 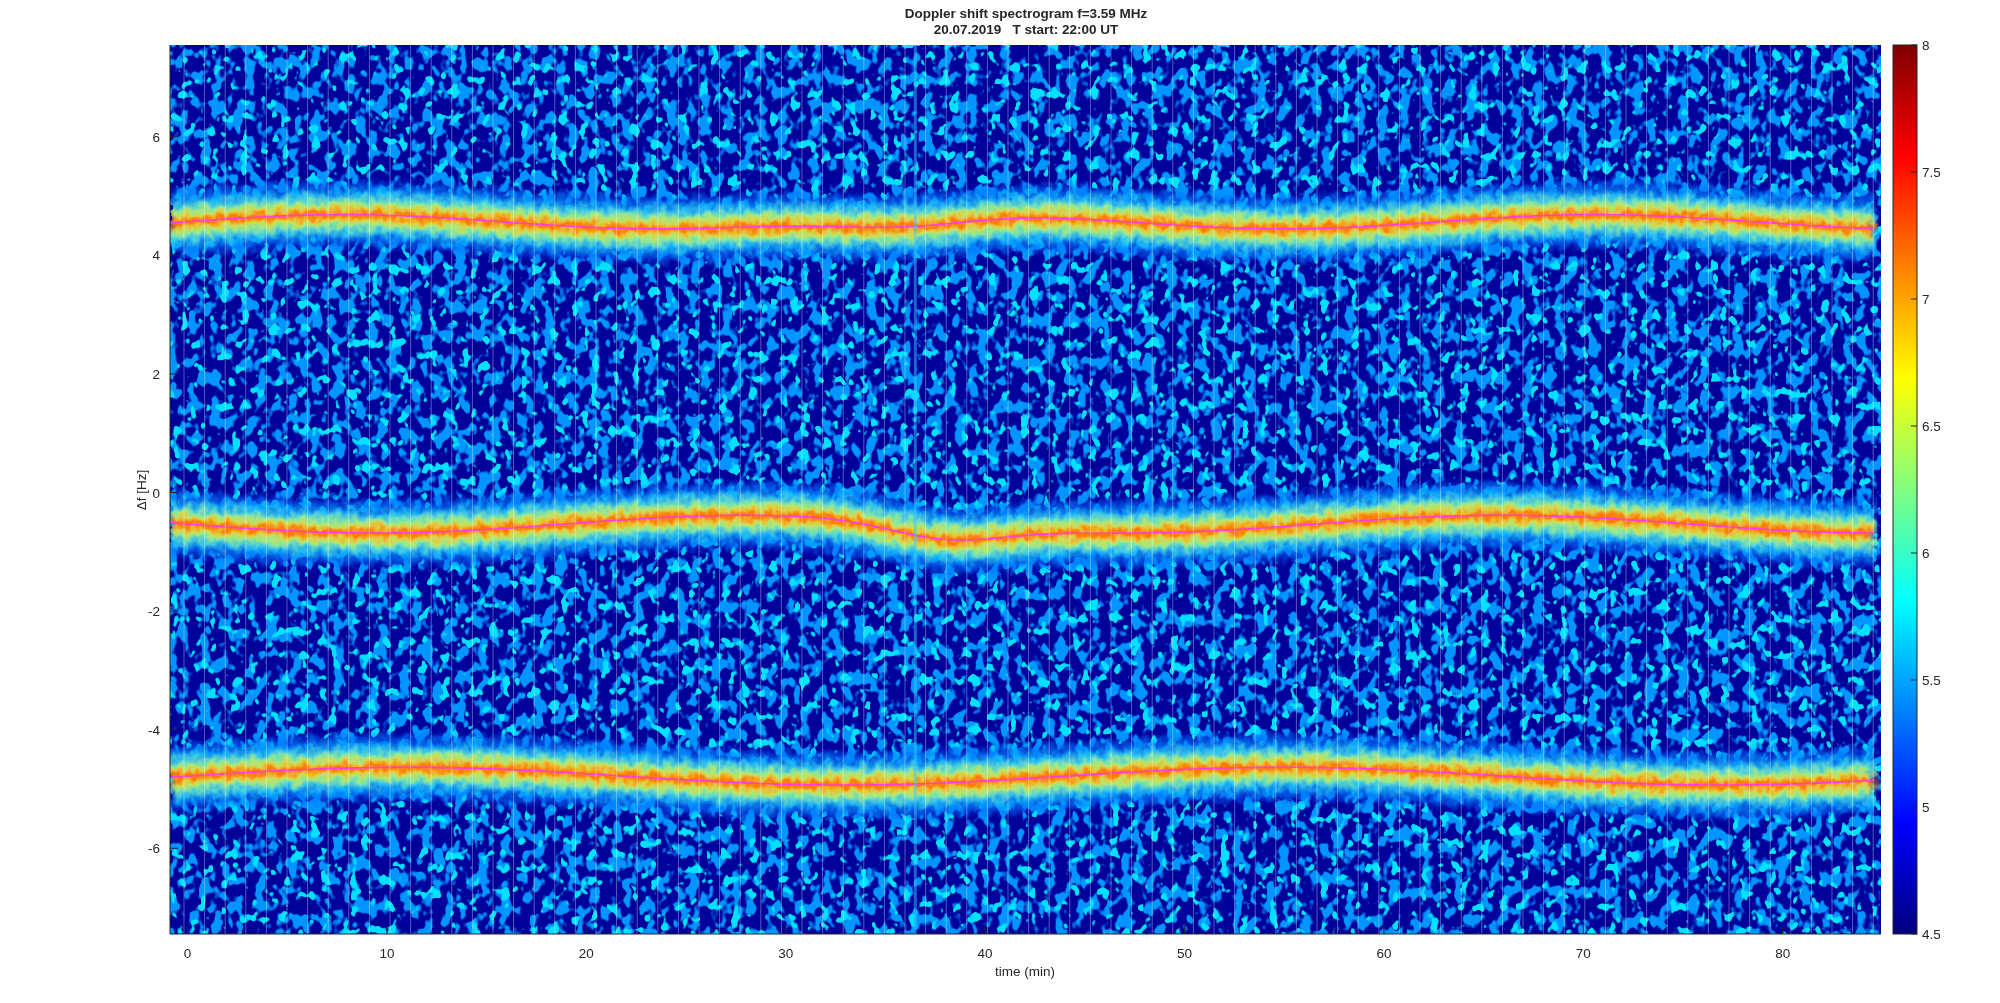 What do you see at coordinates (1931, 426) in the screenshot?
I see `colorbar-tick-label: 6.5` at bounding box center [1931, 426].